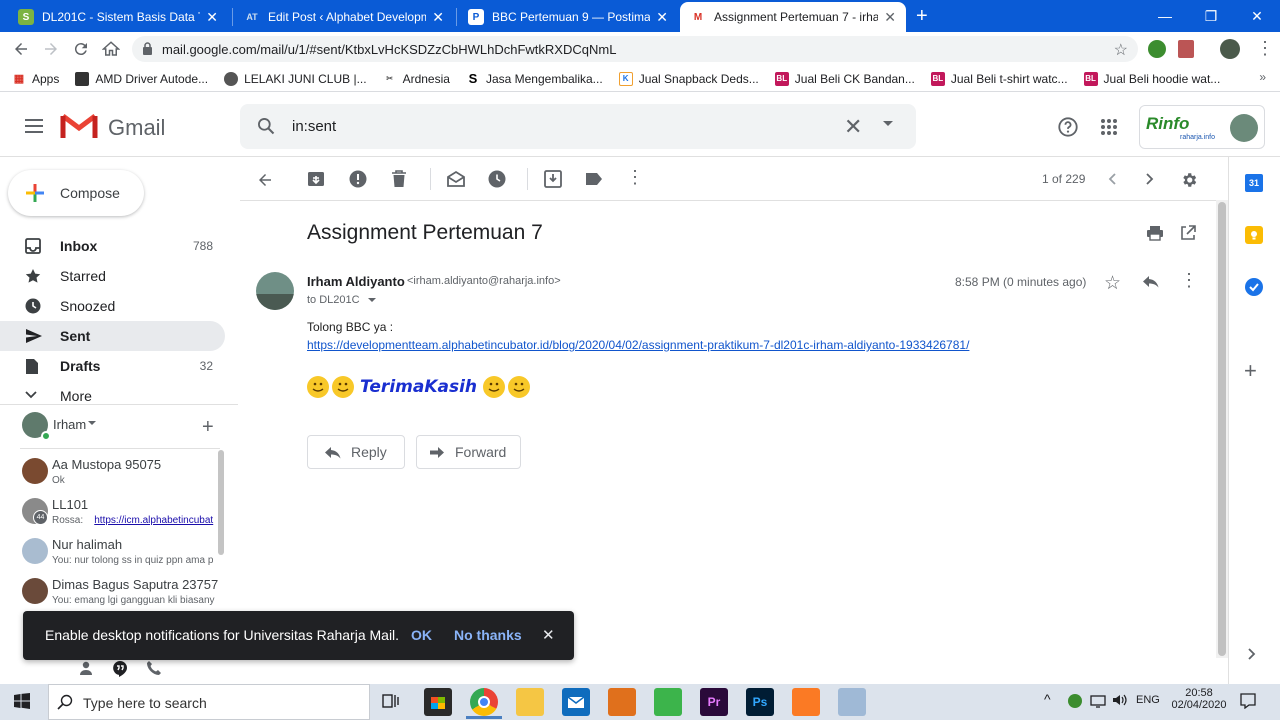  Describe the element at coordinates (1188, 233) in the screenshot. I see `open-new-window-icon` at that location.